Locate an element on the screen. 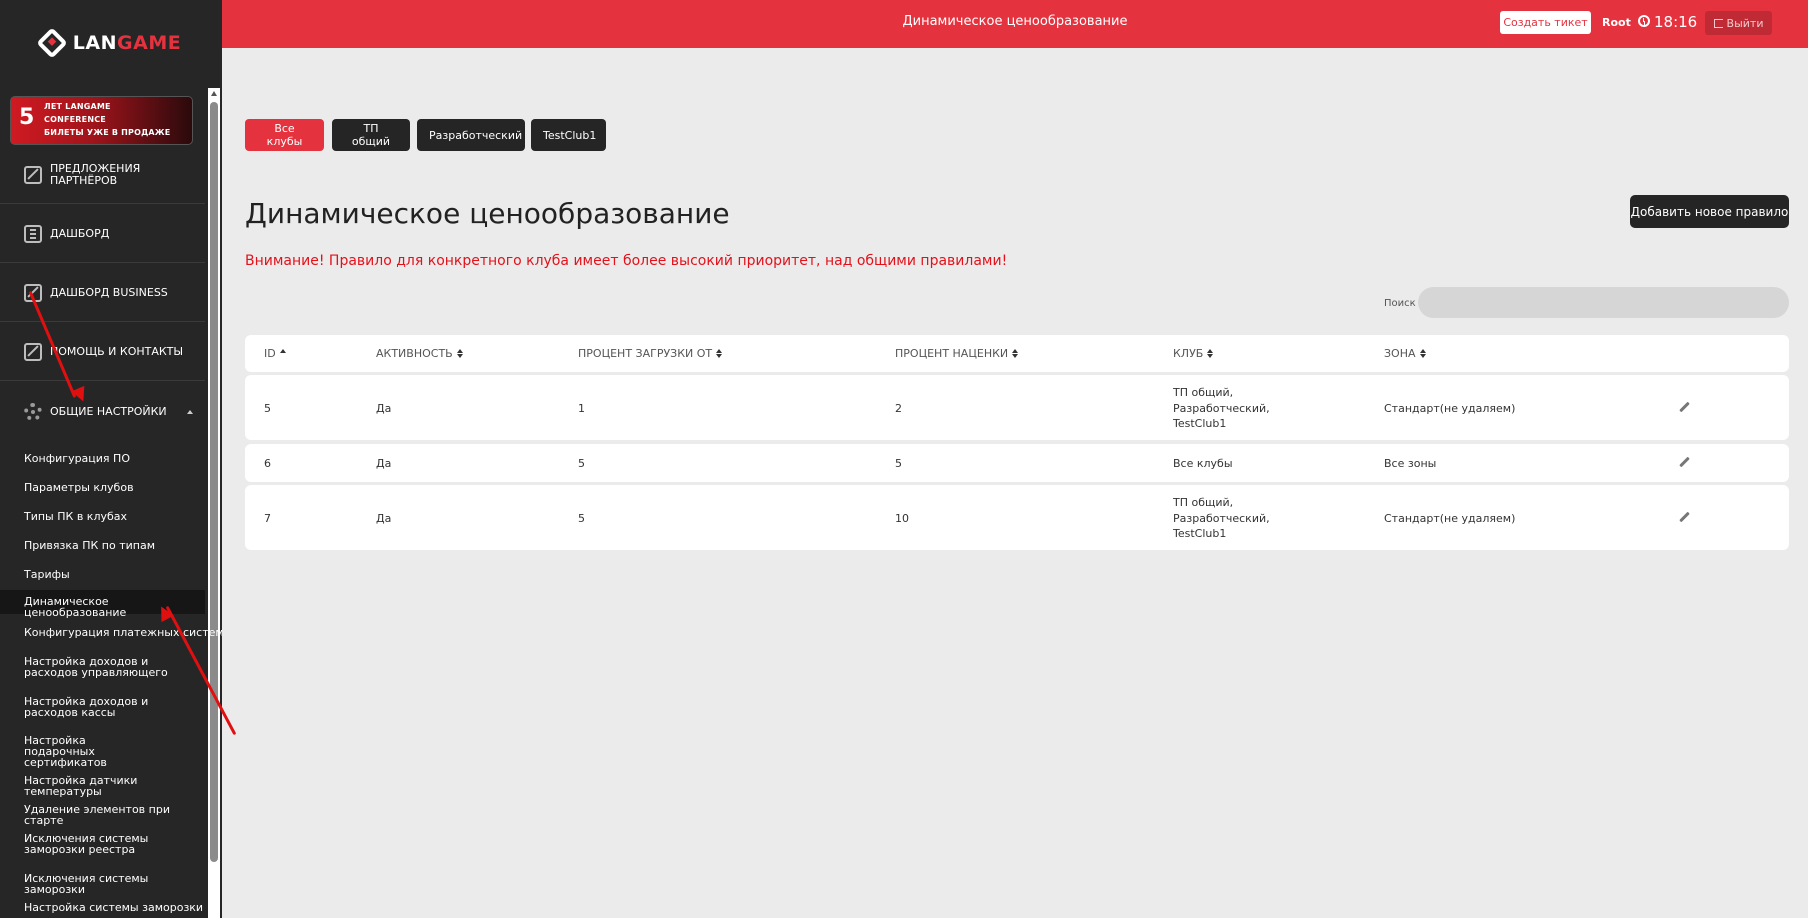 The height and width of the screenshot is (918, 1808). cell-id: 5 is located at coordinates (267, 408).